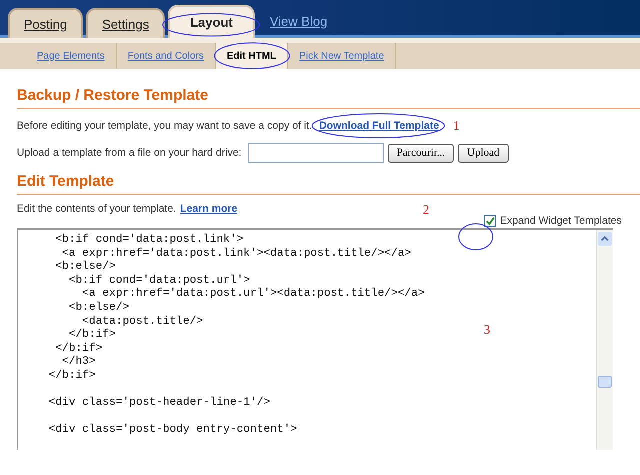 This screenshot has height=475, width=640. What do you see at coordinates (456, 126) in the screenshot?
I see `annotation-number: 1` at bounding box center [456, 126].